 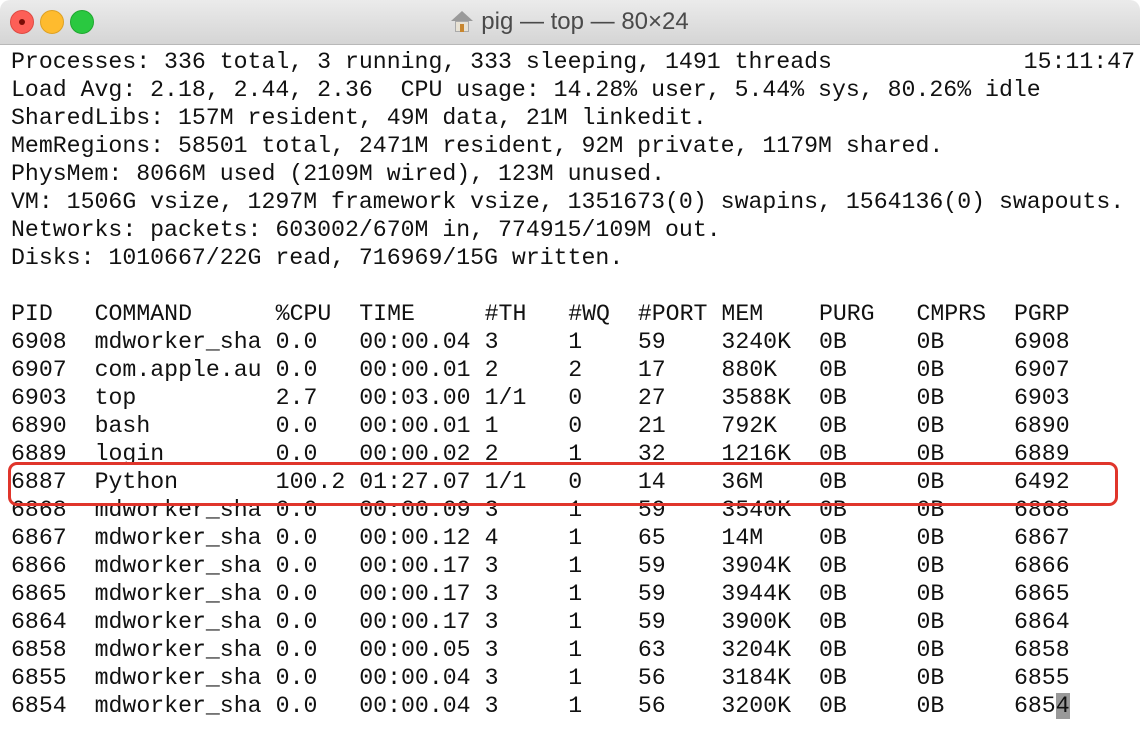 What do you see at coordinates (415, 510) in the screenshot?
I see `cell: 00:00.09` at bounding box center [415, 510].